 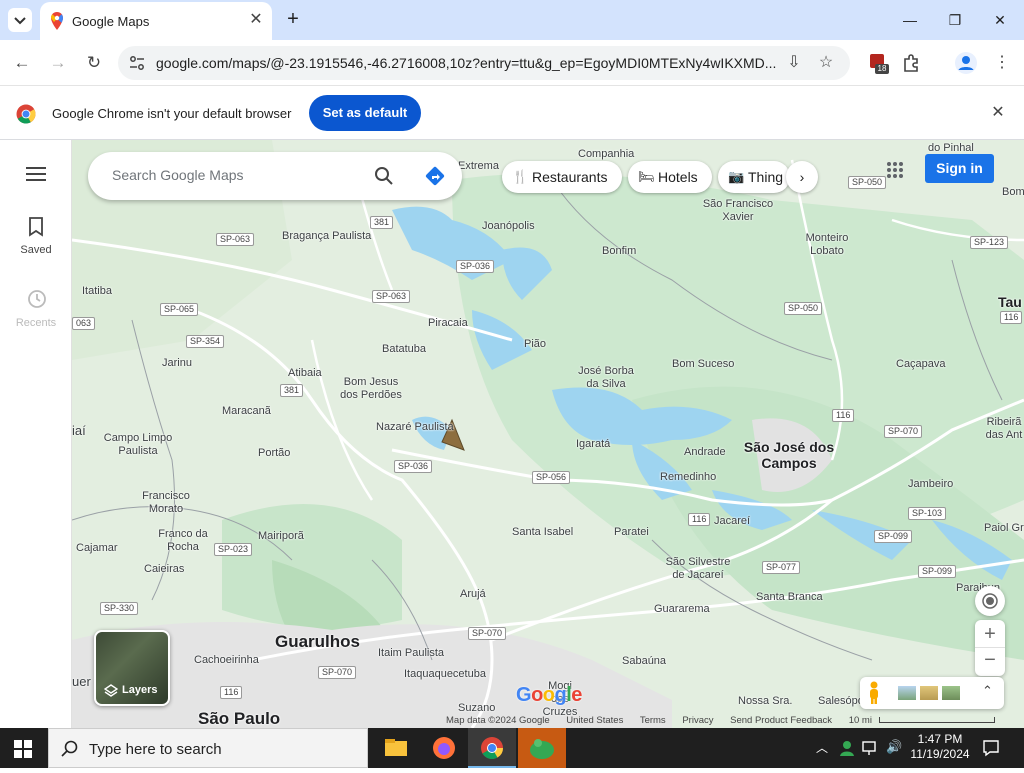 I want to click on chrome-taskbar-icon, so click(x=492, y=748).